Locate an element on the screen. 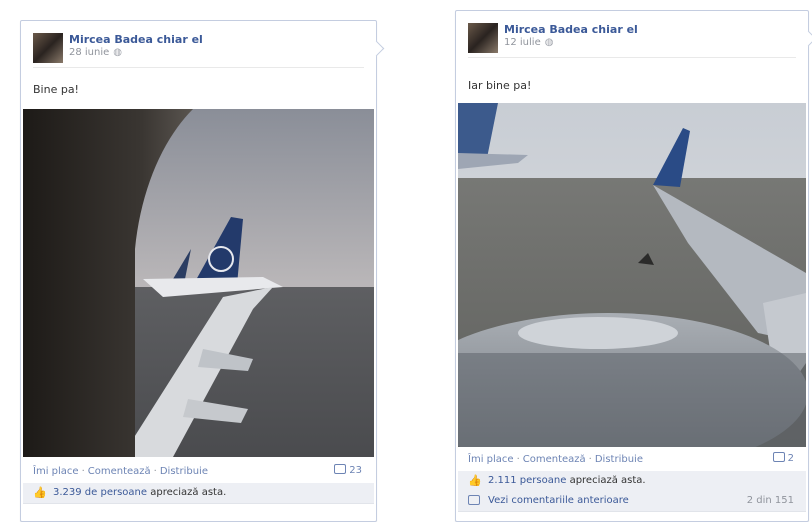 The width and height of the screenshot is (812, 522). likes-bar: 👍 3.239 de persoane apreciază asta. is located at coordinates (198, 493).